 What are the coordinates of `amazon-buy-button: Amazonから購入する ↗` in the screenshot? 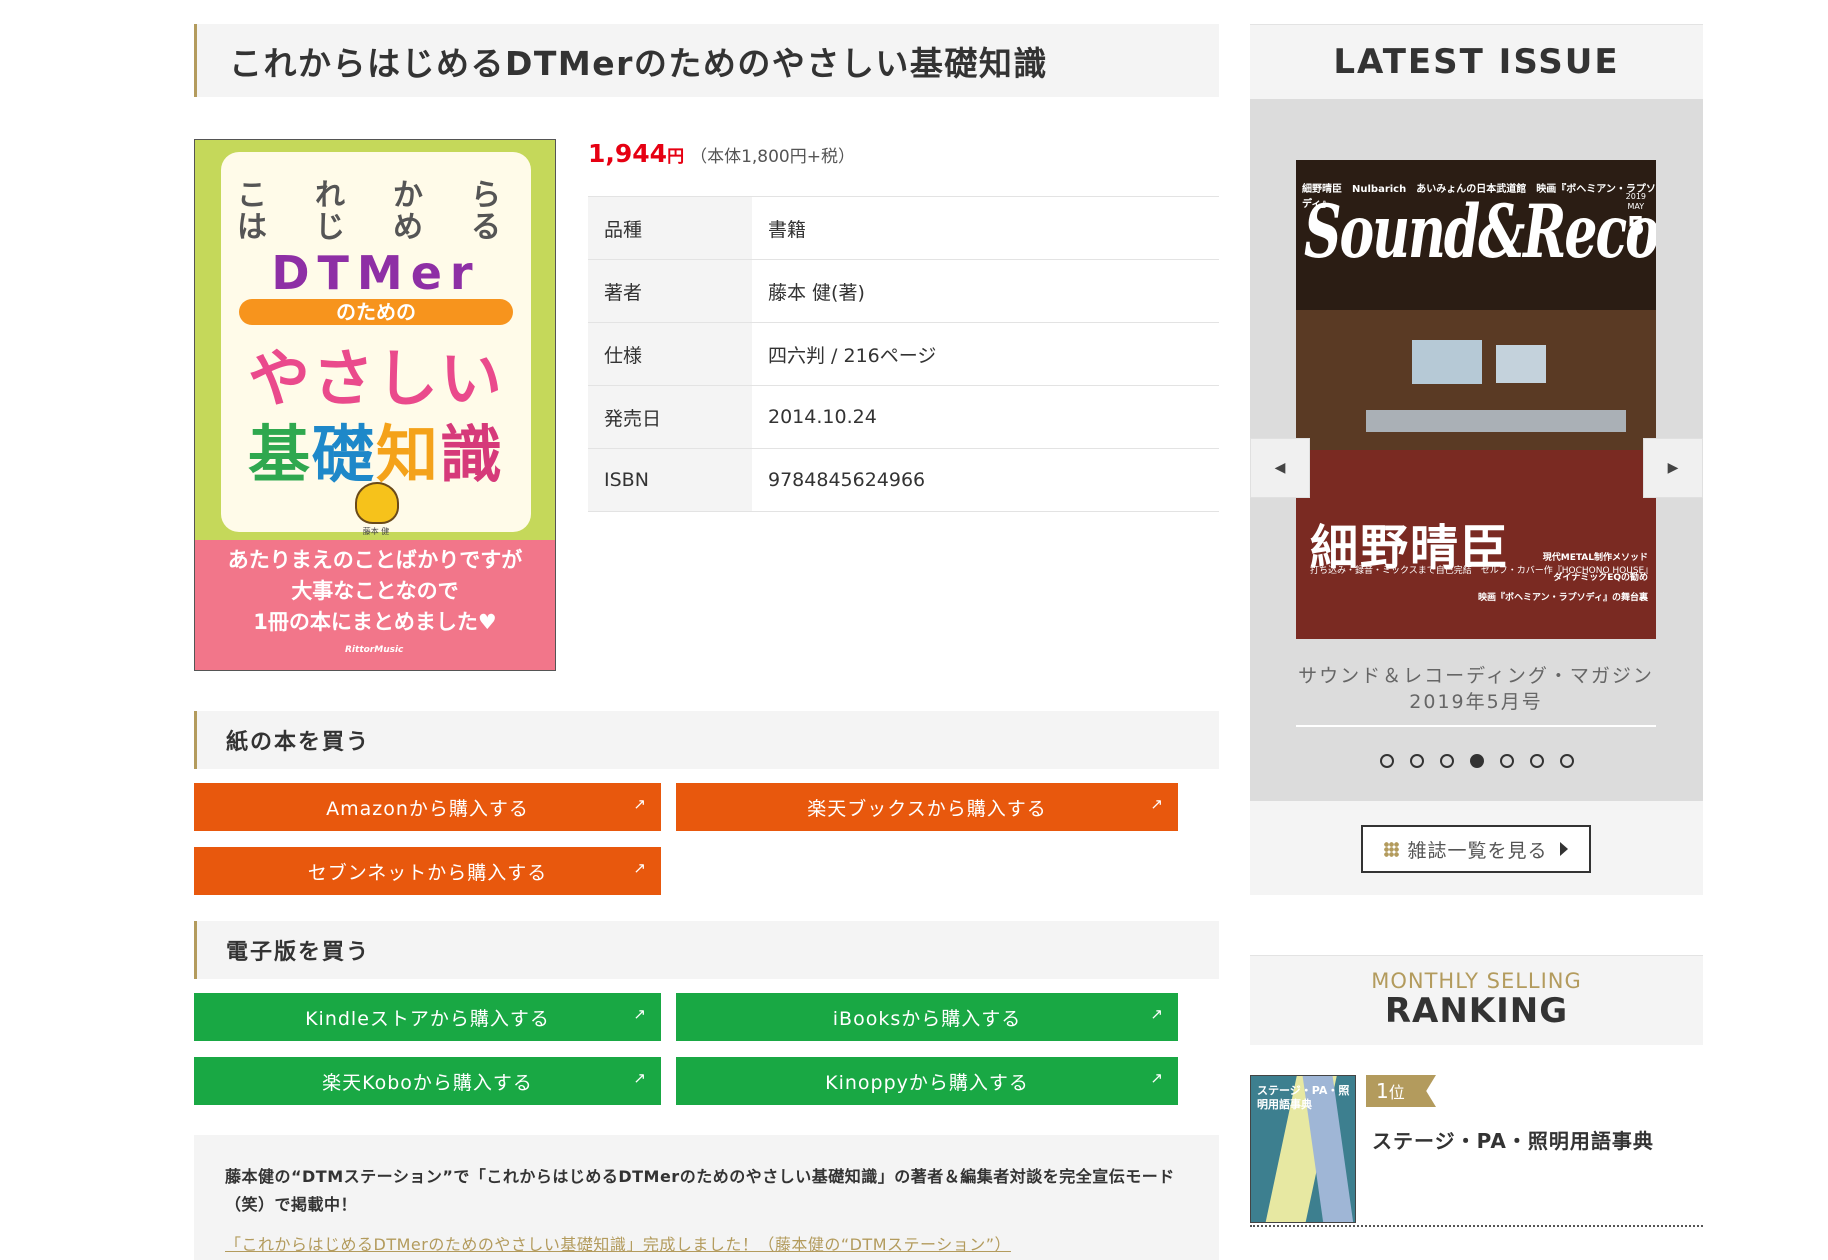 It's located at (427, 807).